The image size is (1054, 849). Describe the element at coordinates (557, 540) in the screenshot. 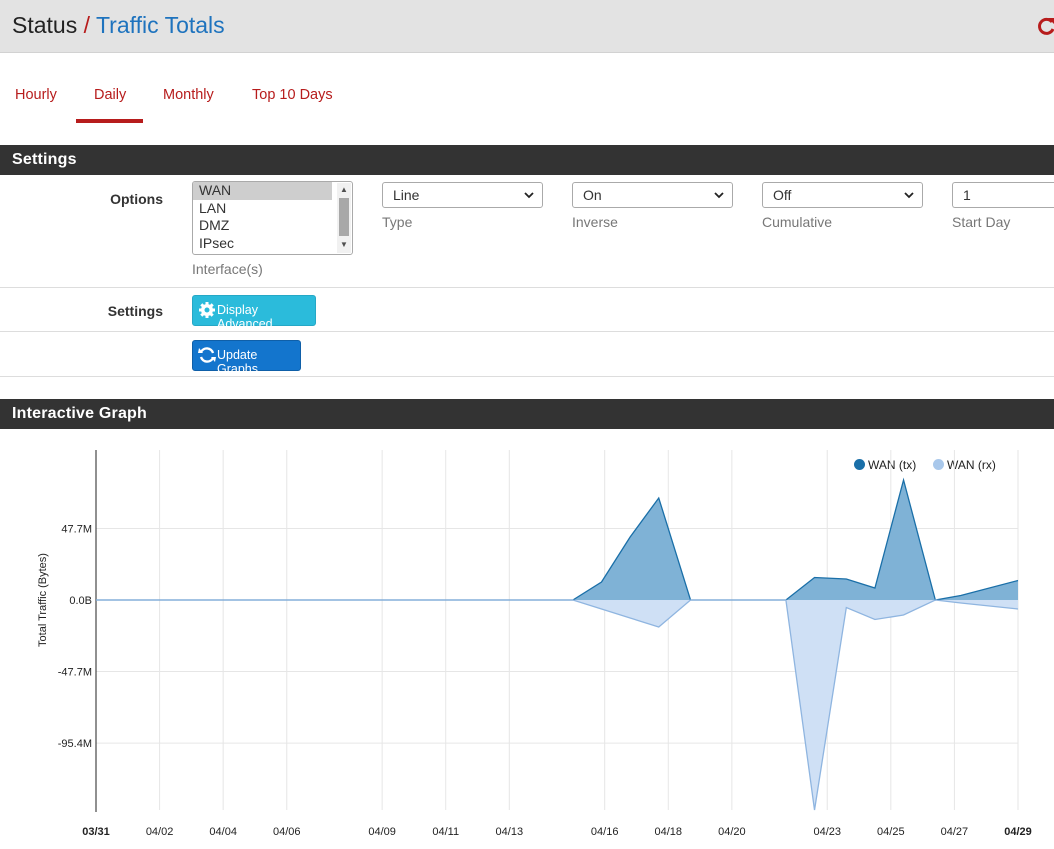

I see `series-area-tx` at that location.